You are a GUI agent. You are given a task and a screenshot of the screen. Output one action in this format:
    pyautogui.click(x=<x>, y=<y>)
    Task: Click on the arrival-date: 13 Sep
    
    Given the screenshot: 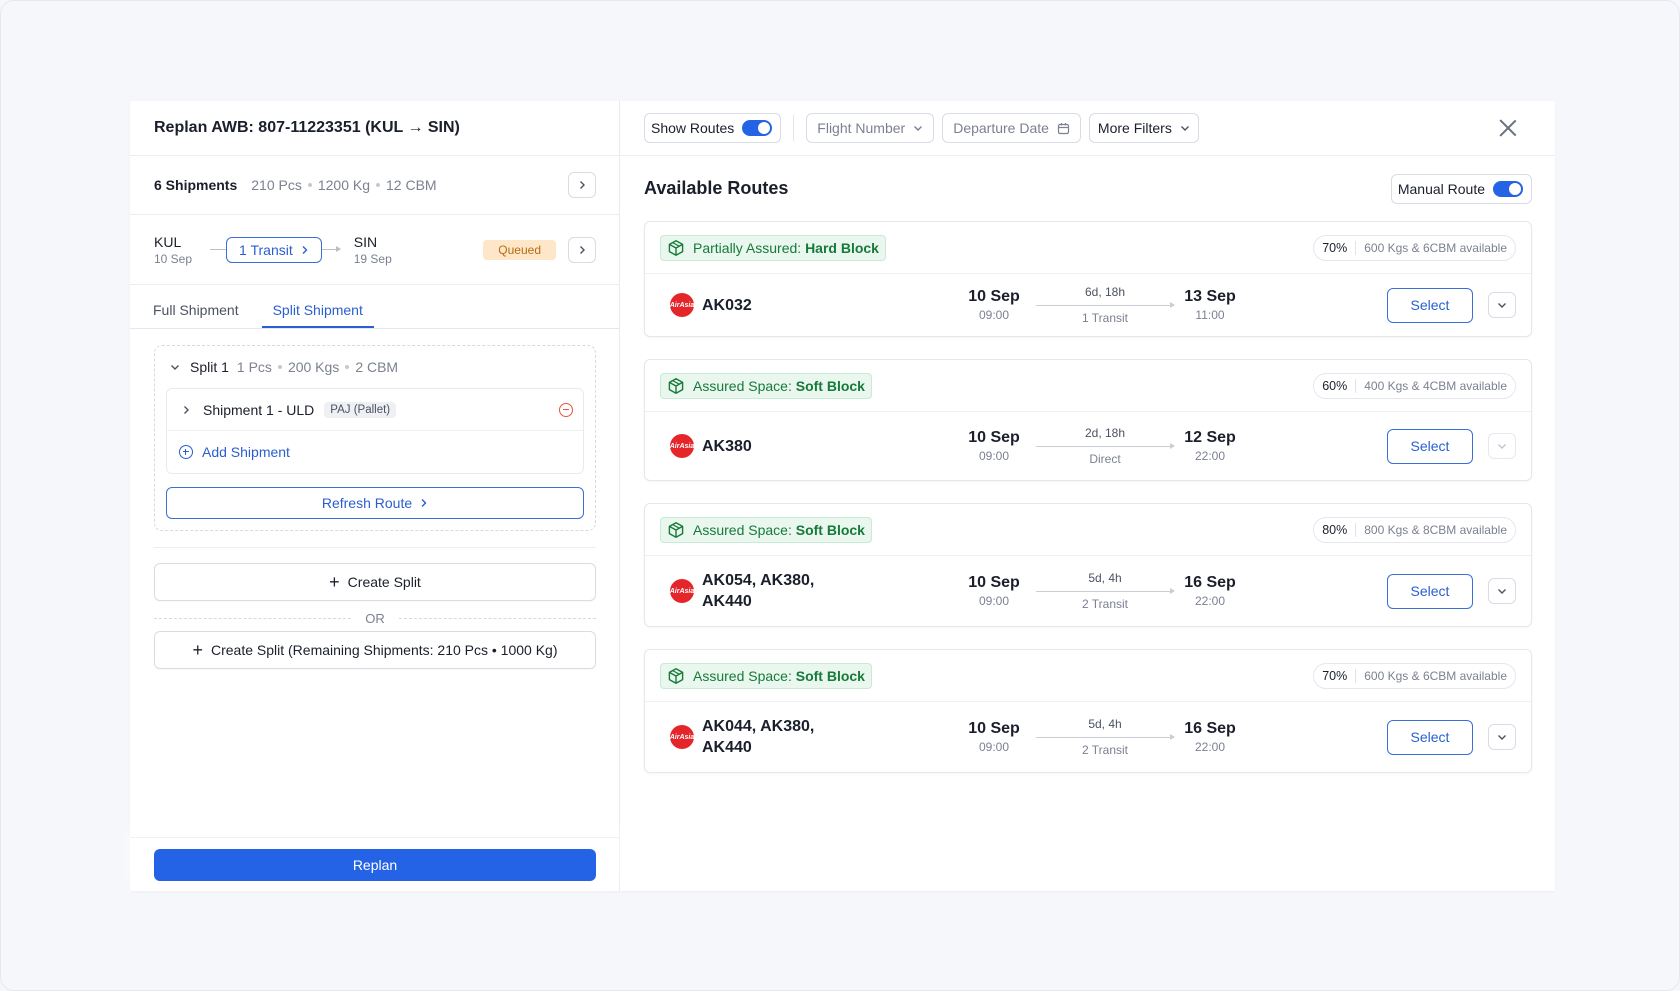 What is the action you would take?
    pyautogui.click(x=1210, y=296)
    